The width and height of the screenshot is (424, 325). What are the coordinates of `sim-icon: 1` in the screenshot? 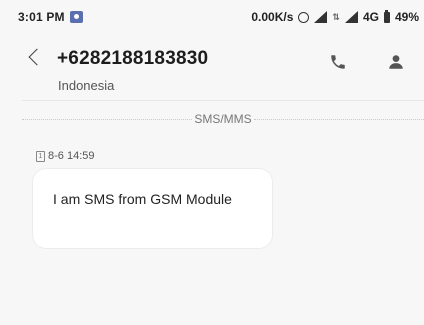 It's located at (40, 156).